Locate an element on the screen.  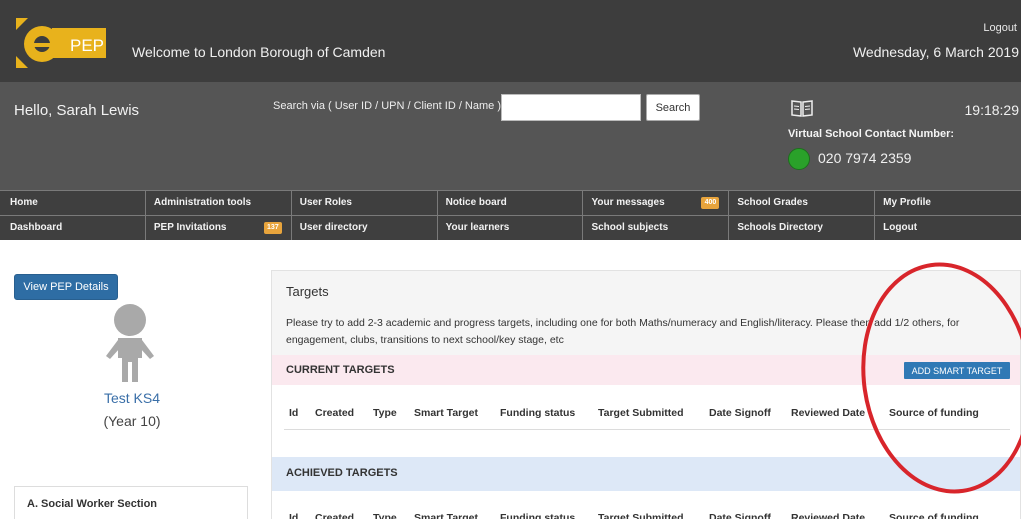
nav-administration-tools: Administration tools is located at coordinates (219, 203).